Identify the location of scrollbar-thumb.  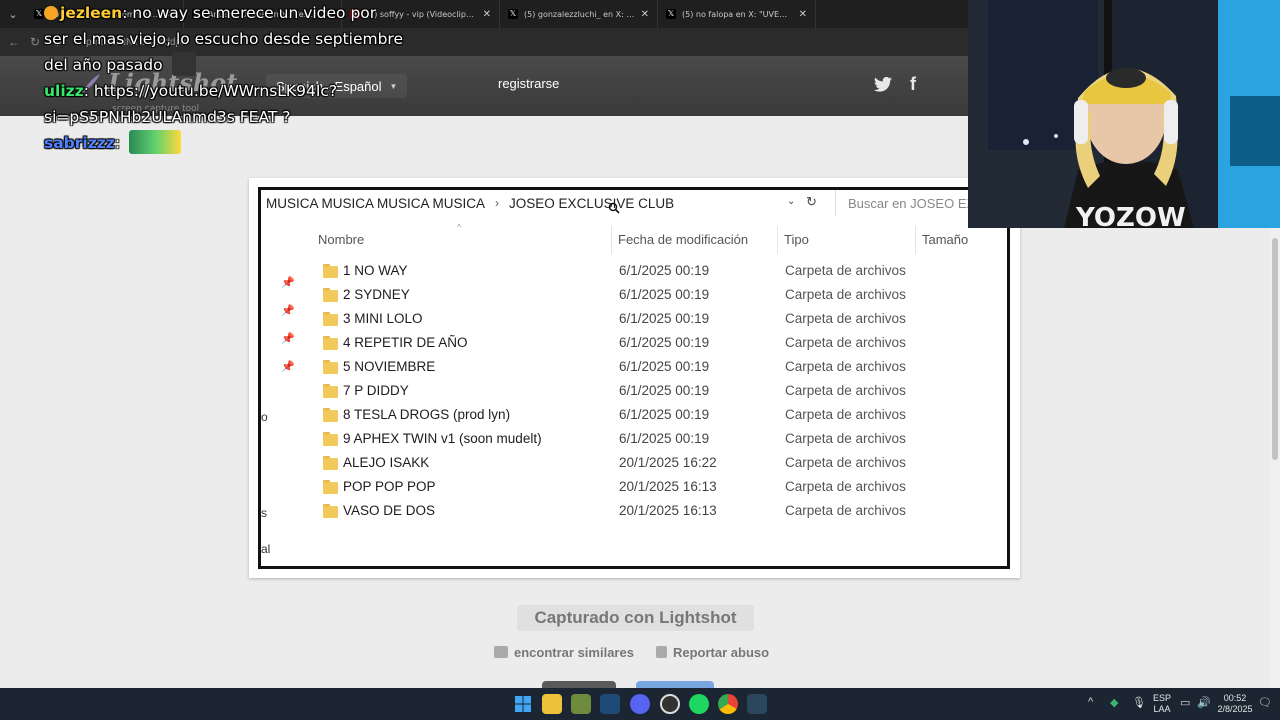
(1275, 349).